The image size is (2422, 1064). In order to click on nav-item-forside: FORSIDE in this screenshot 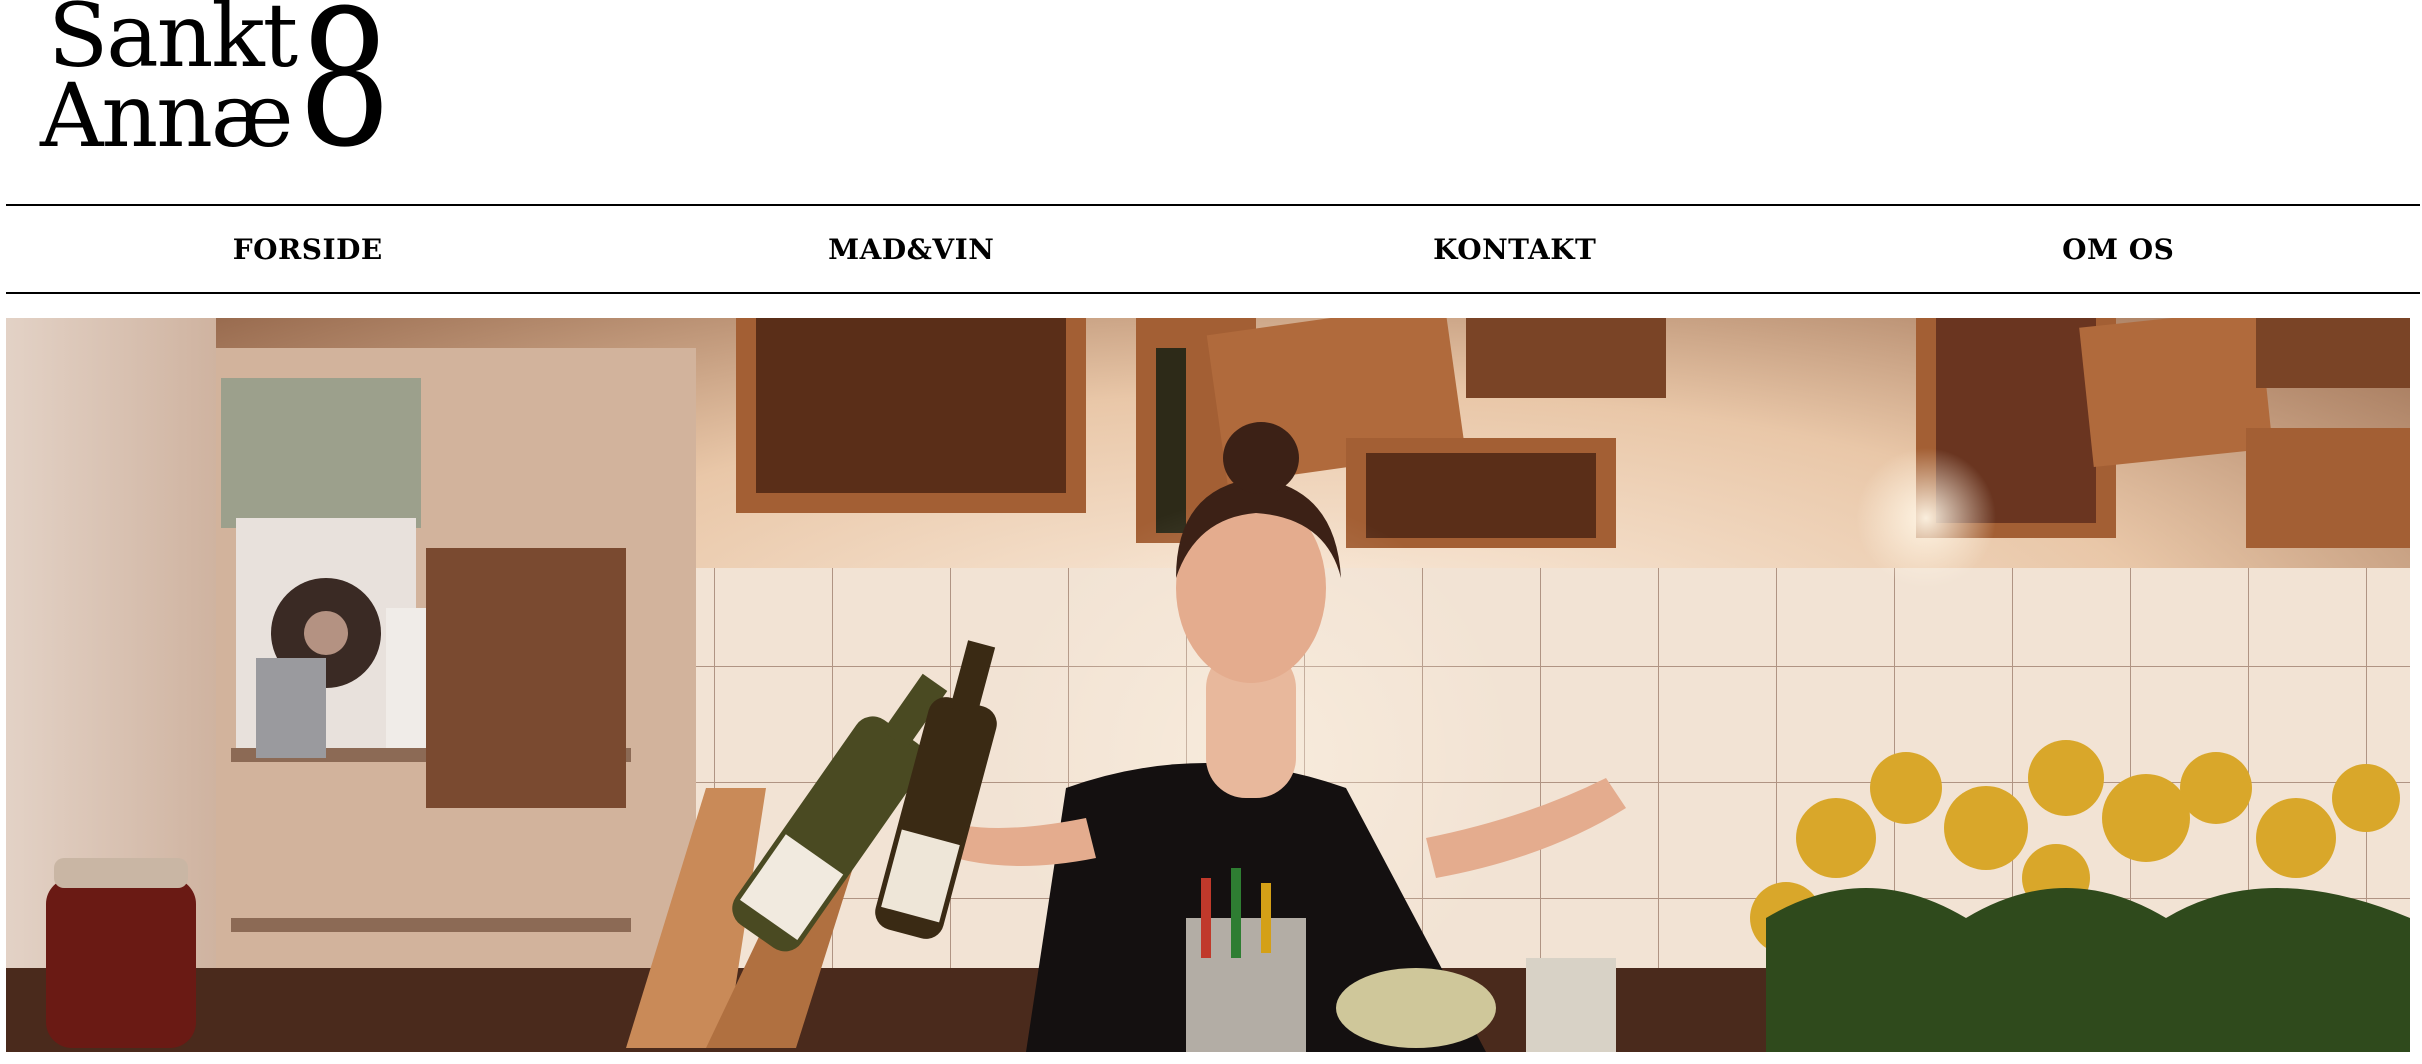, I will do `click(308, 249)`.